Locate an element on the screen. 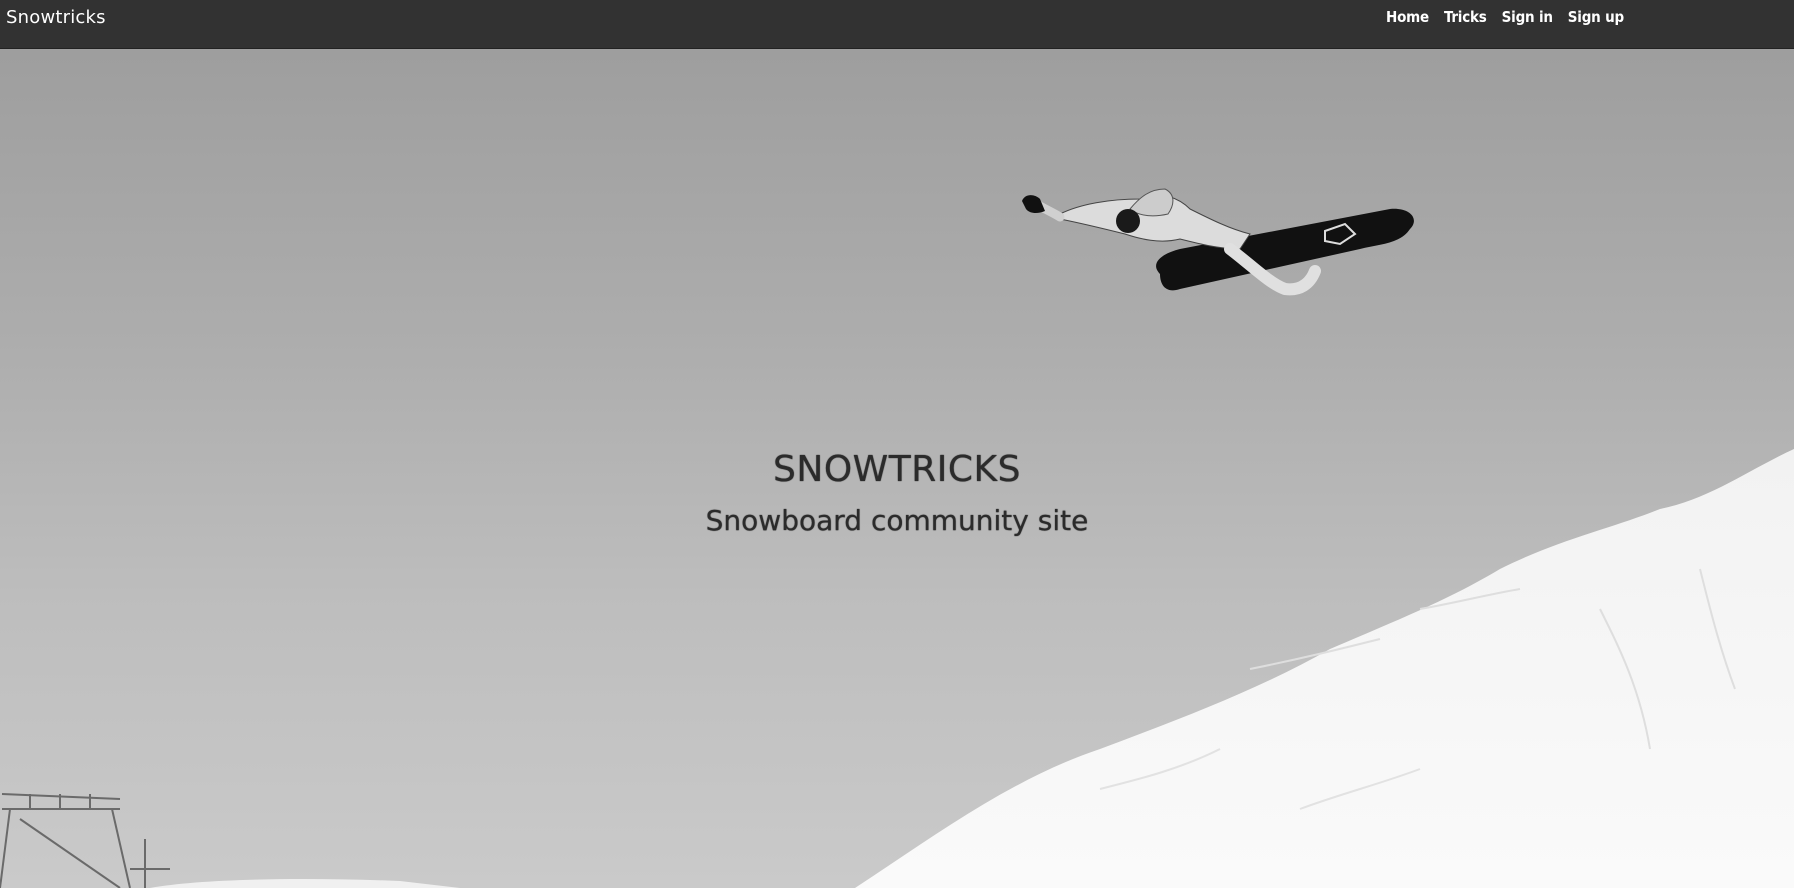 The width and height of the screenshot is (1794, 888). ski-lift-icon is located at coordinates (85, 840).